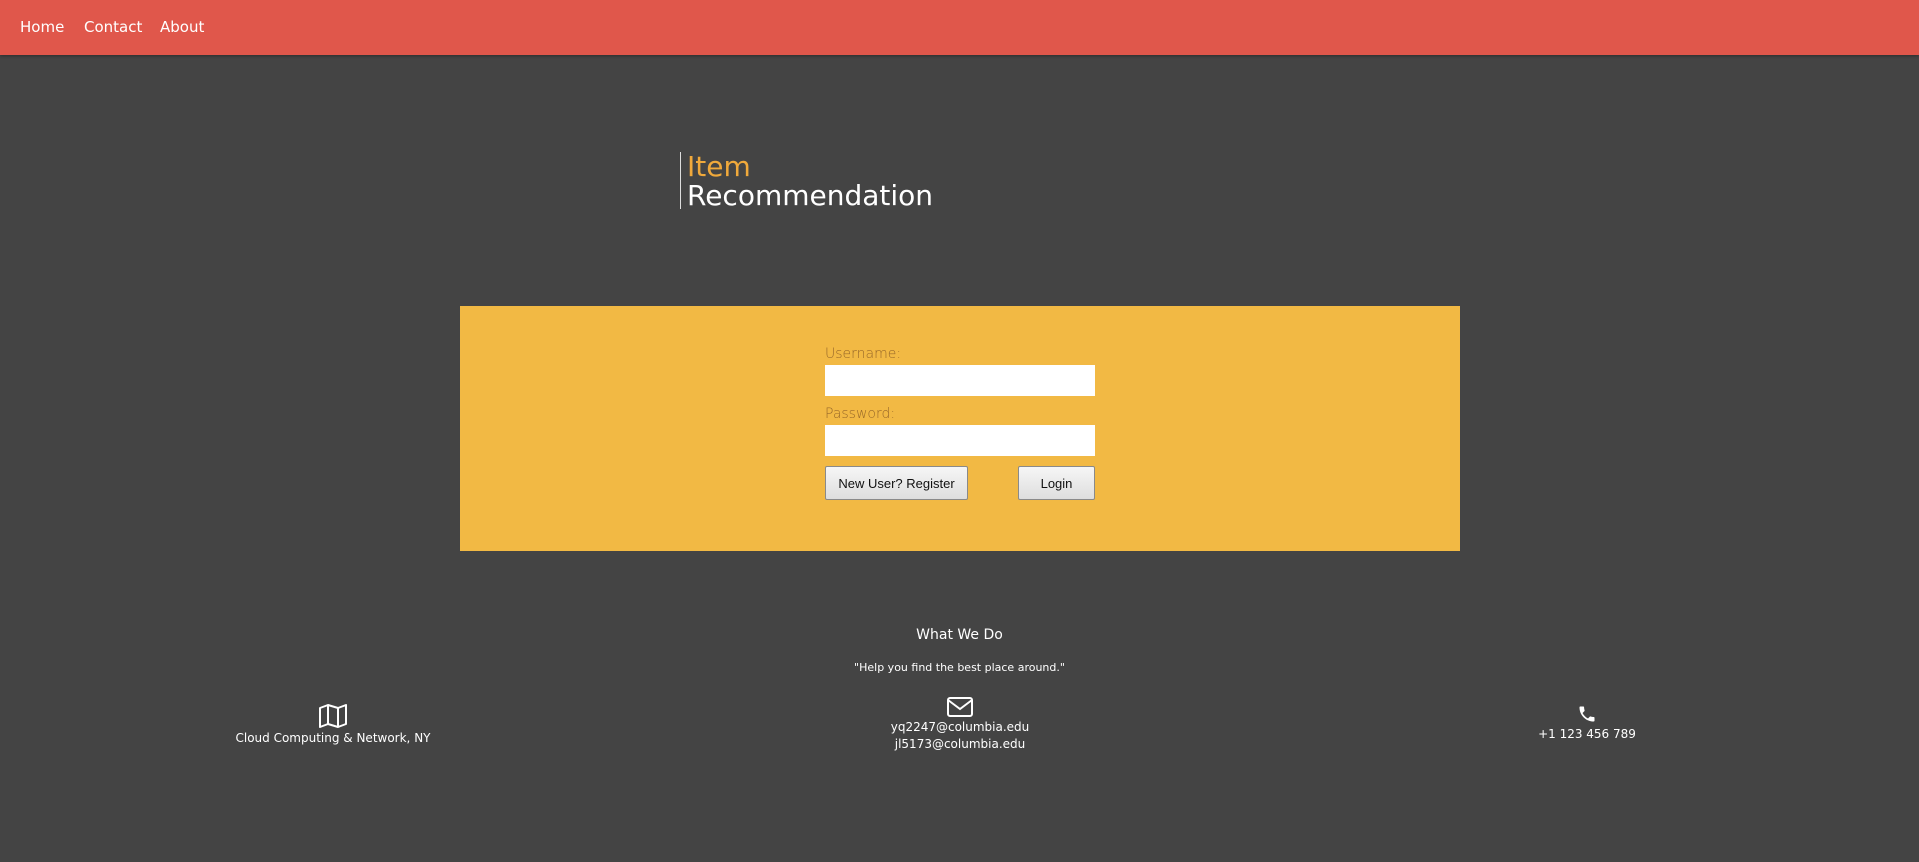 The width and height of the screenshot is (1919, 862). I want to click on logo-line-item: Item, so click(719, 166).